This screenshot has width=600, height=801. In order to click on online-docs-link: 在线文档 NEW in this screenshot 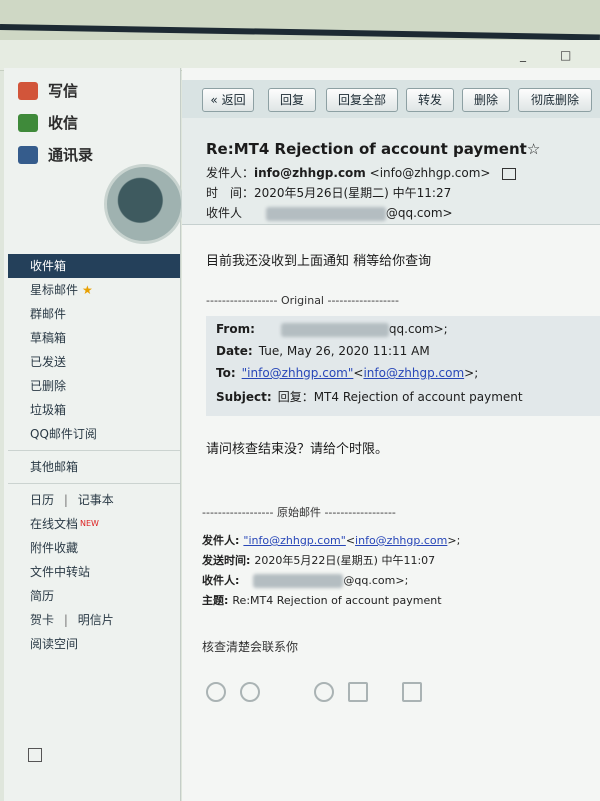, I will do `click(94, 524)`.